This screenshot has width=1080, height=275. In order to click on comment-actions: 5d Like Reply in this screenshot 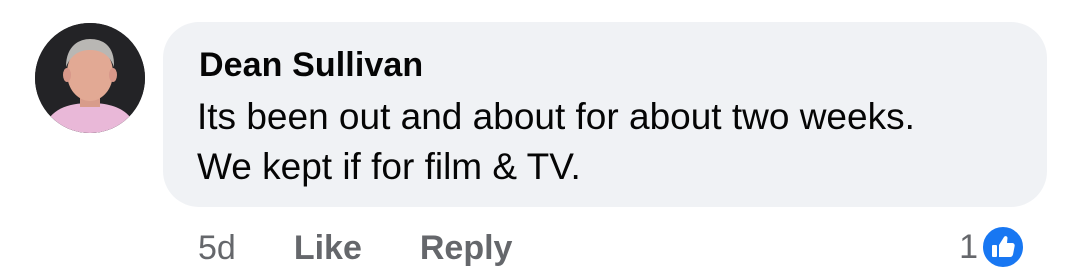, I will do `click(355, 248)`.